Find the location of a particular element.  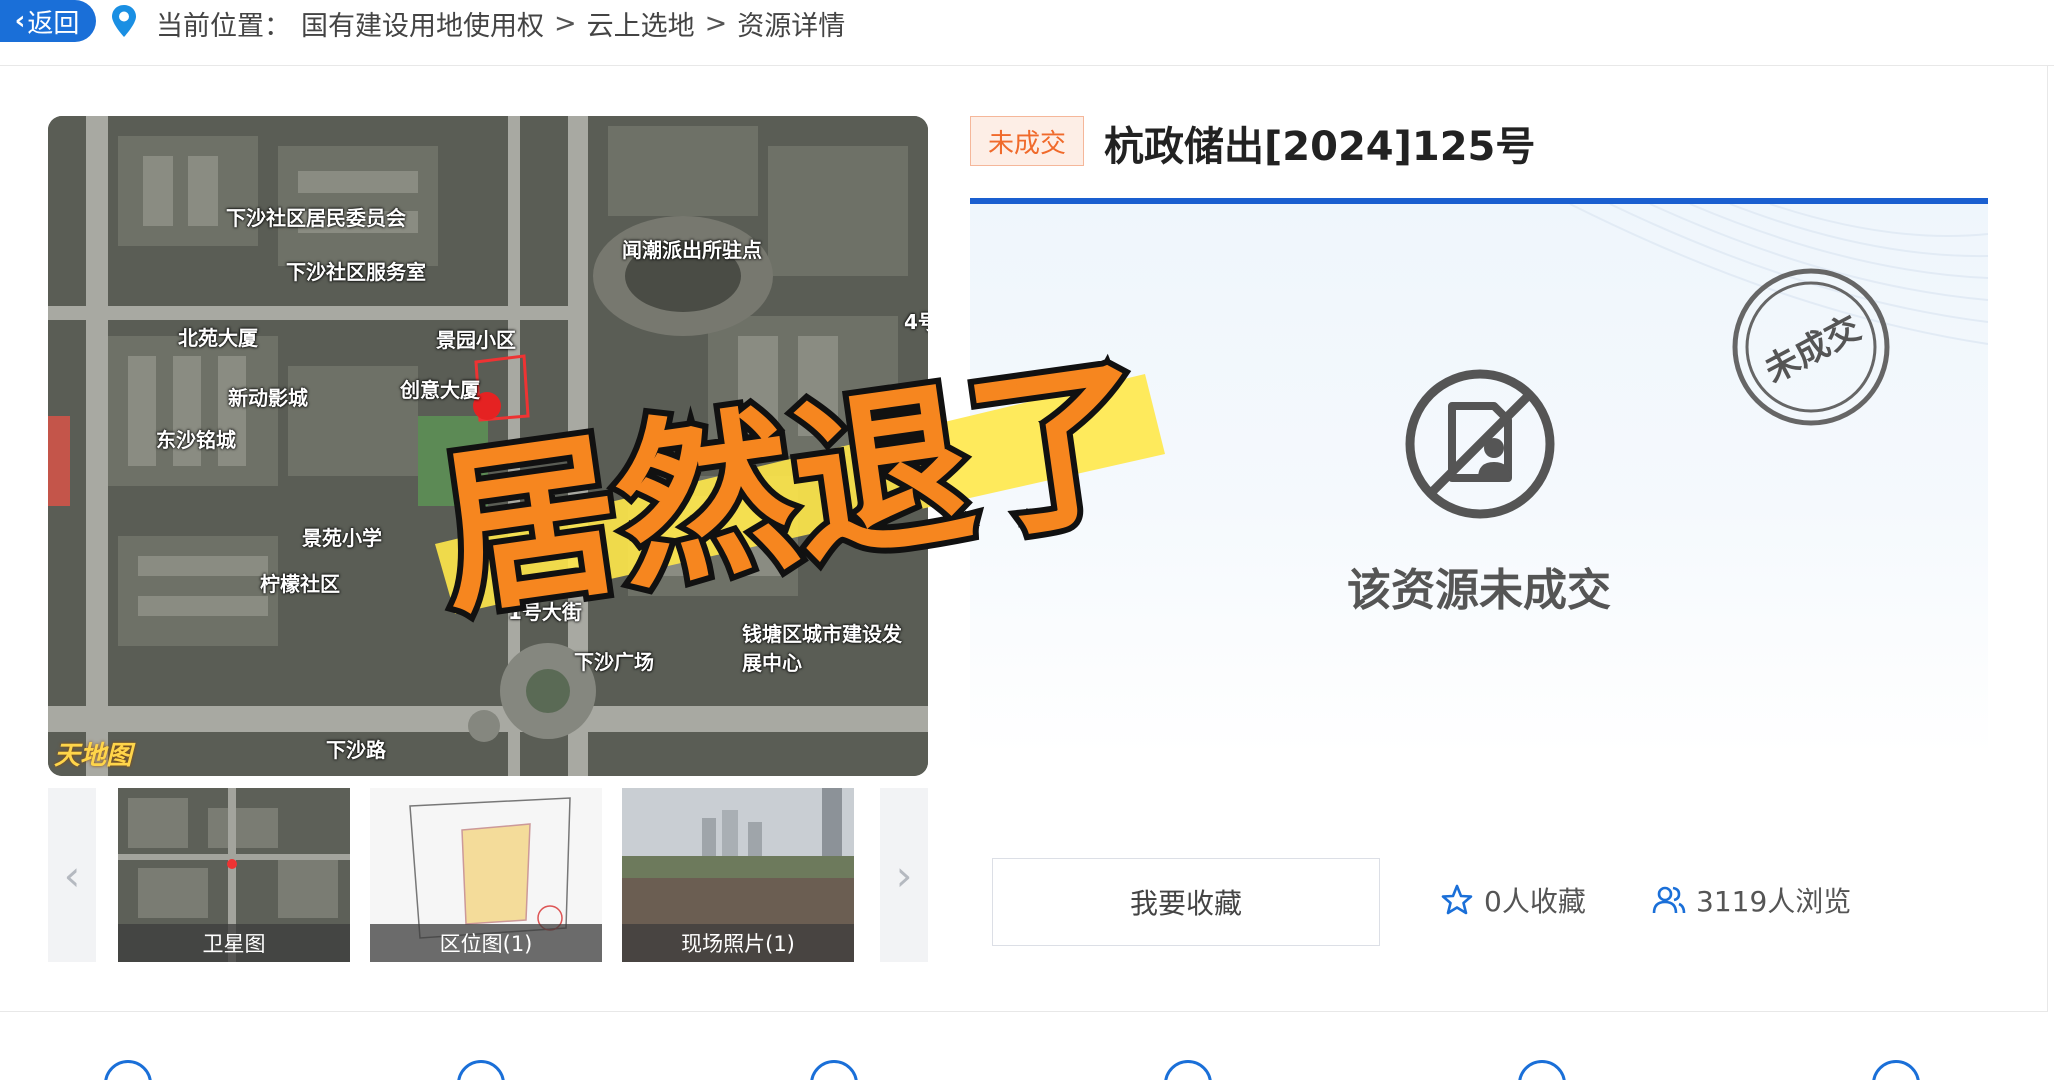

back-button: ‹ 返回 is located at coordinates (48, 21).